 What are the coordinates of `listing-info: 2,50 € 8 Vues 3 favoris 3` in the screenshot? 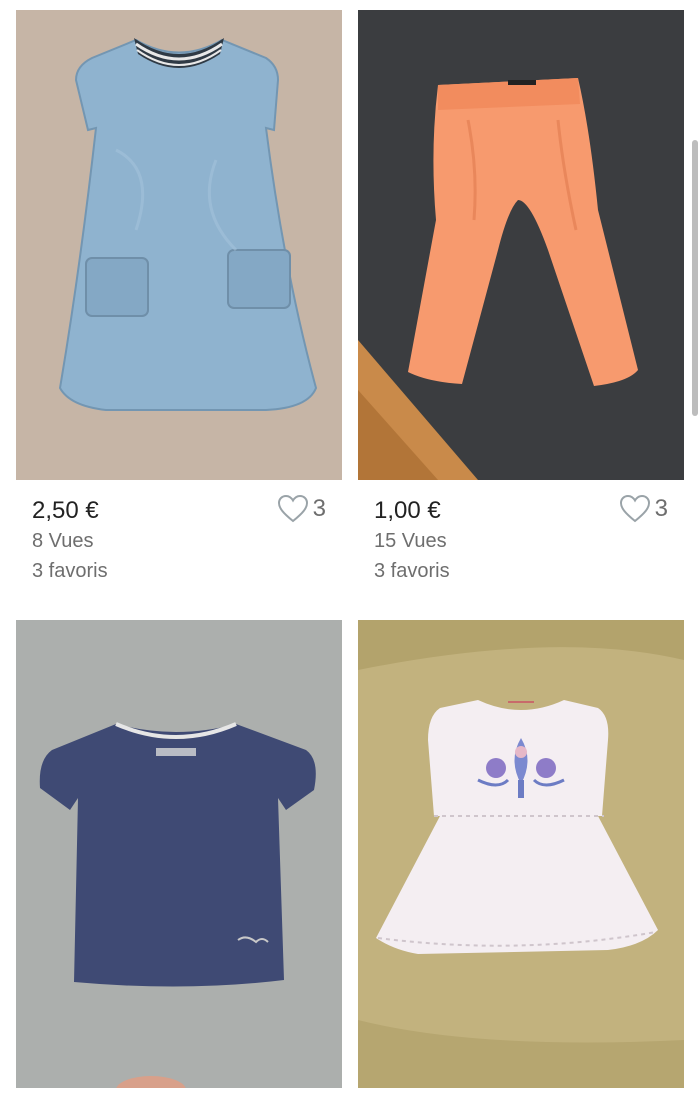 It's located at (179, 543).